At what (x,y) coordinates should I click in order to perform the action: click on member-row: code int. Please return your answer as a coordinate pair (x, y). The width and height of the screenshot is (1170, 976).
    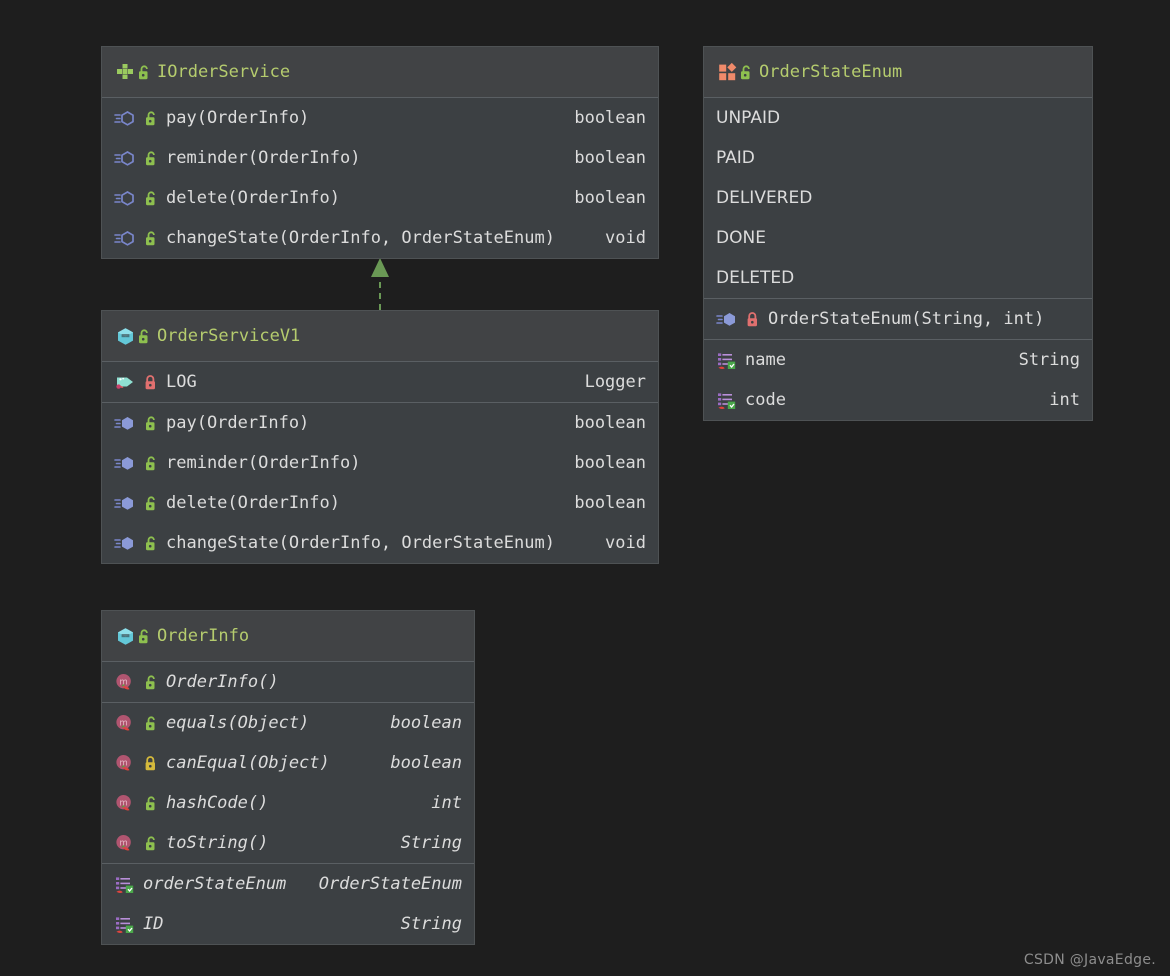
    Looking at the image, I should click on (898, 400).